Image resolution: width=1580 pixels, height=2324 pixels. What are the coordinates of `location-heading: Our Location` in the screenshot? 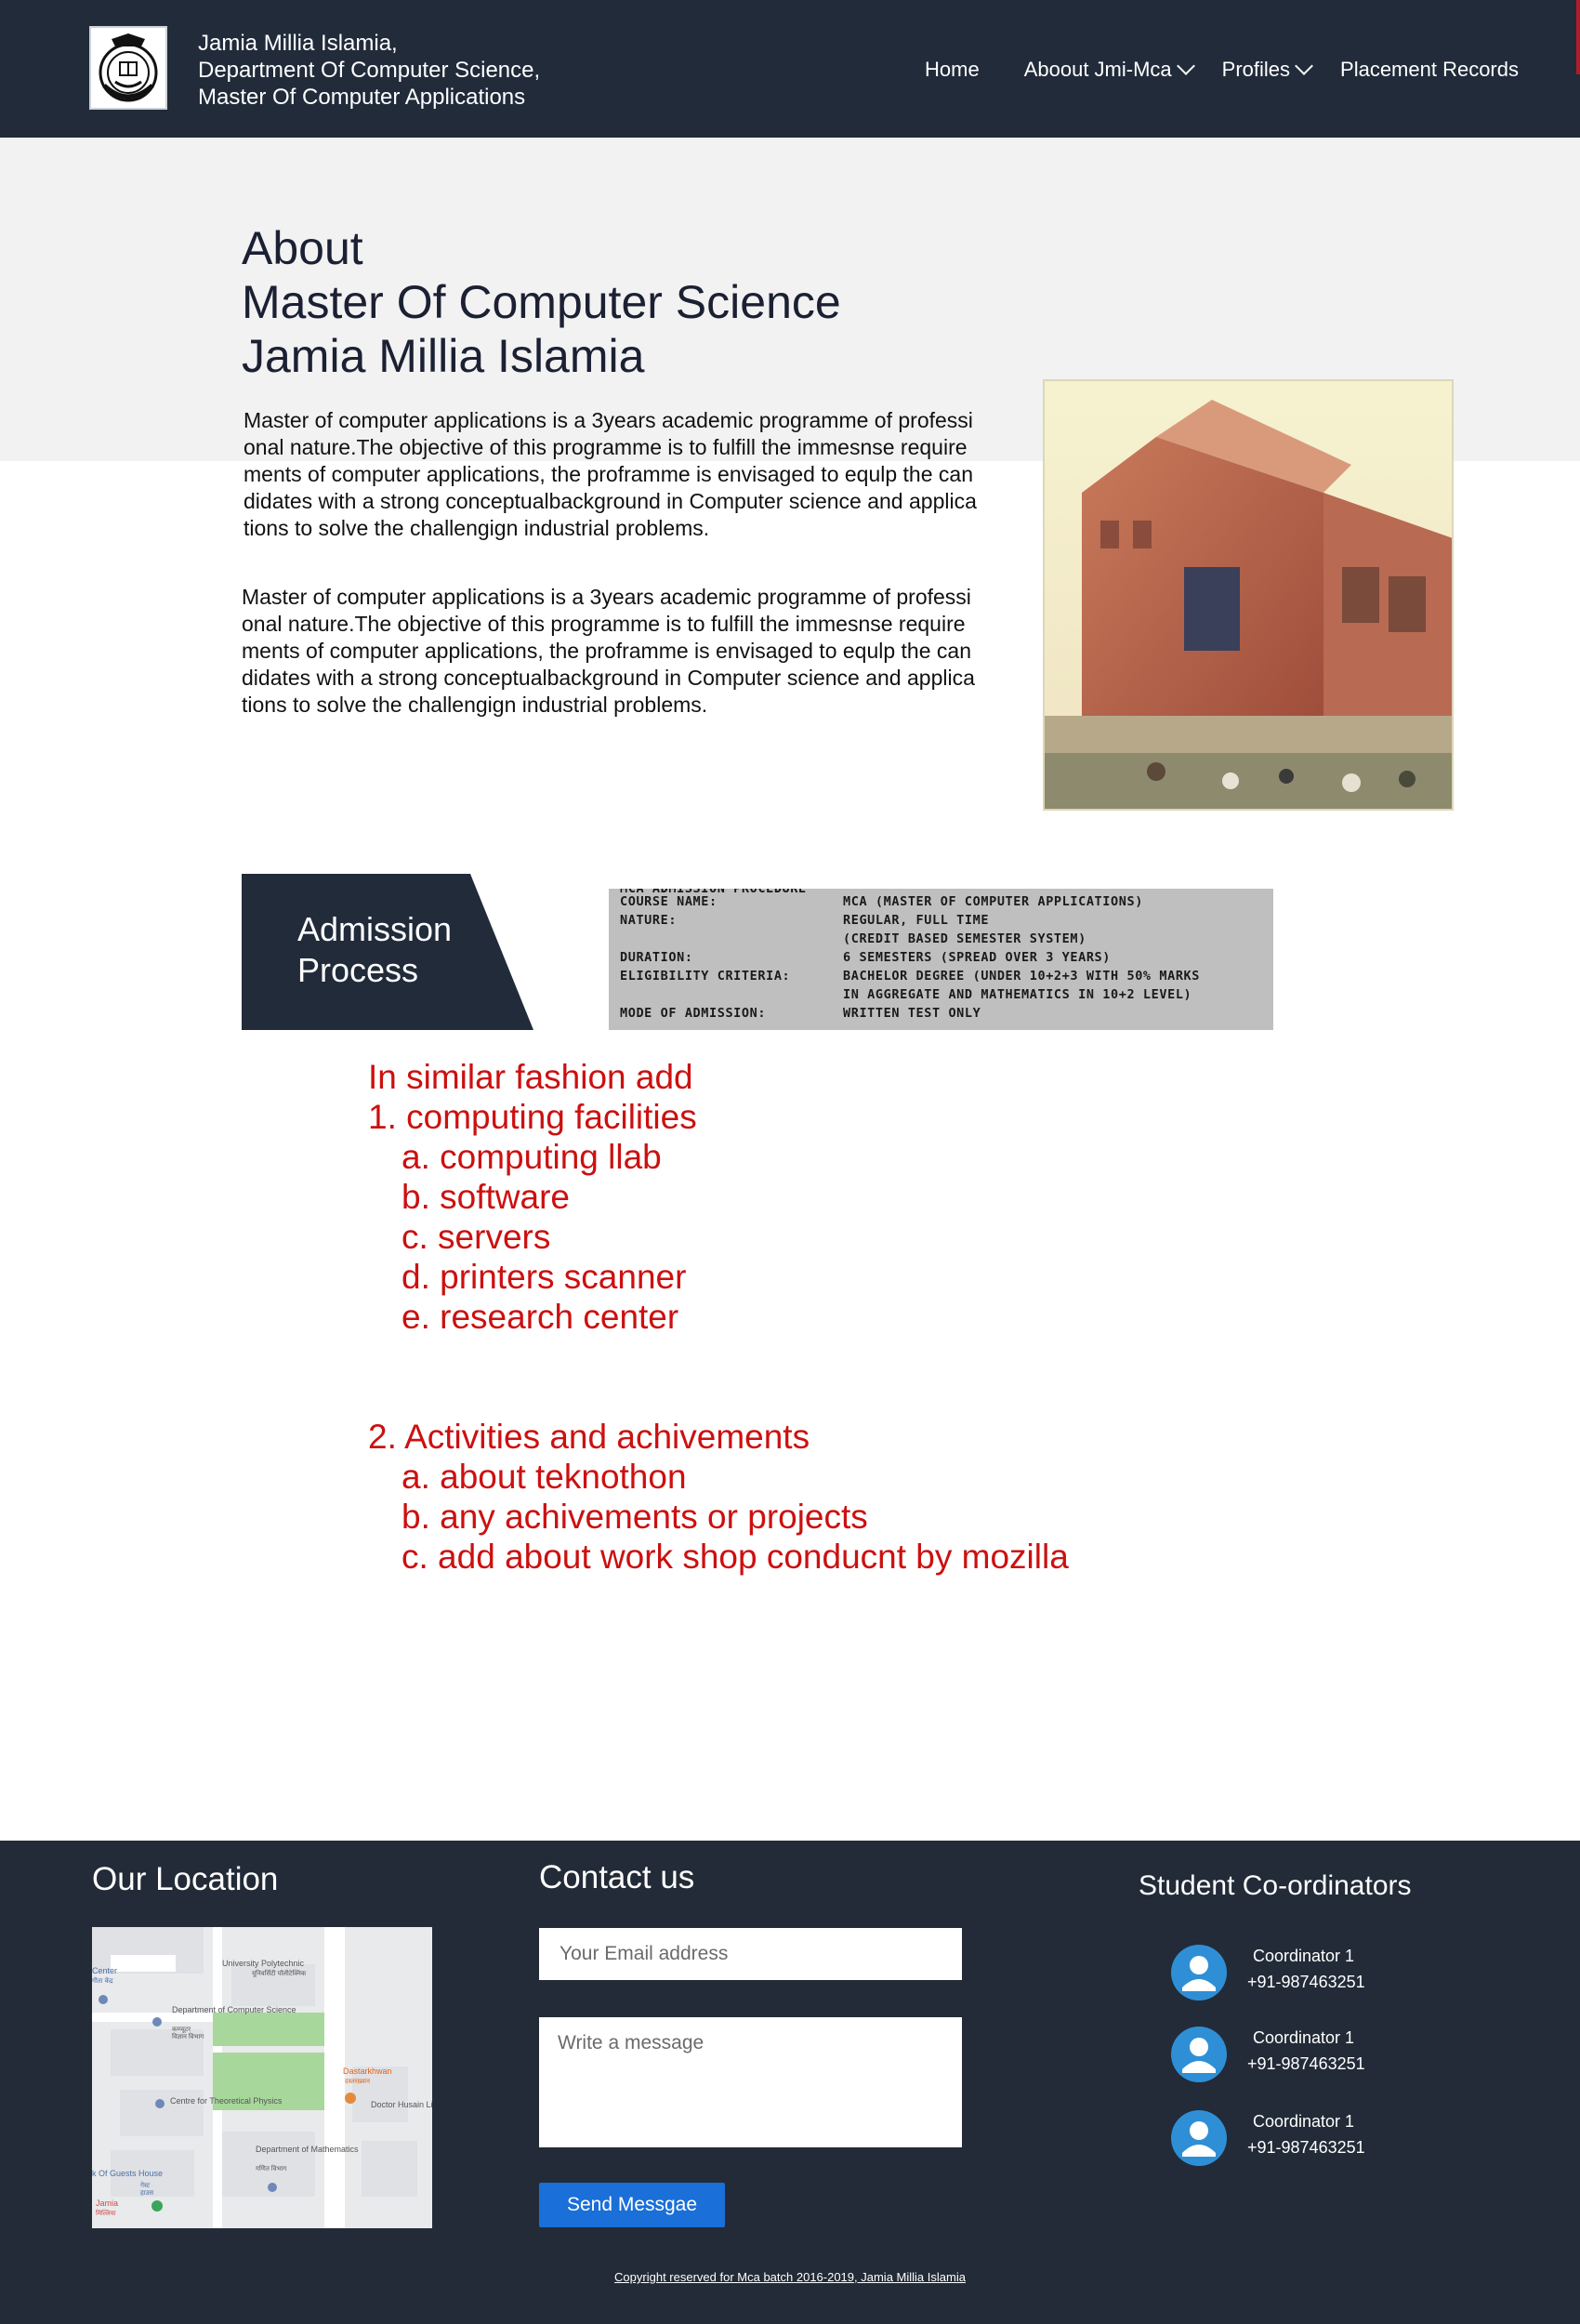 It's located at (185, 1879).